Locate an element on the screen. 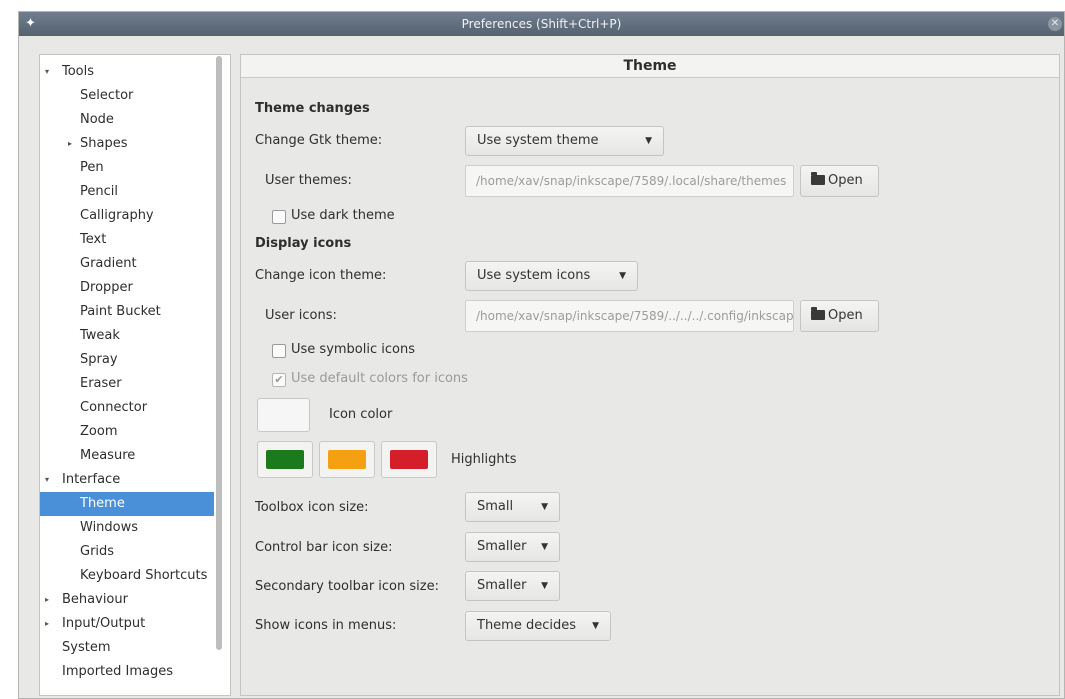 Image resolution: width=1065 pixels, height=699 pixels. sidebar-item-interface: ▾ Interface is located at coordinates (127, 480).